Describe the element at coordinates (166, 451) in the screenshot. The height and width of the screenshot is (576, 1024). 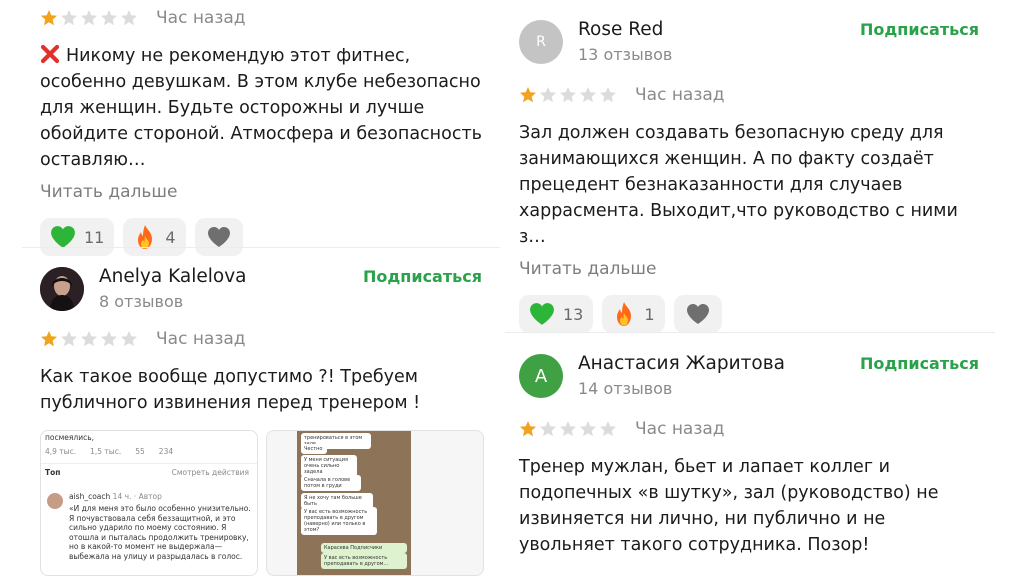
I see `stat-shares: 234` at that location.